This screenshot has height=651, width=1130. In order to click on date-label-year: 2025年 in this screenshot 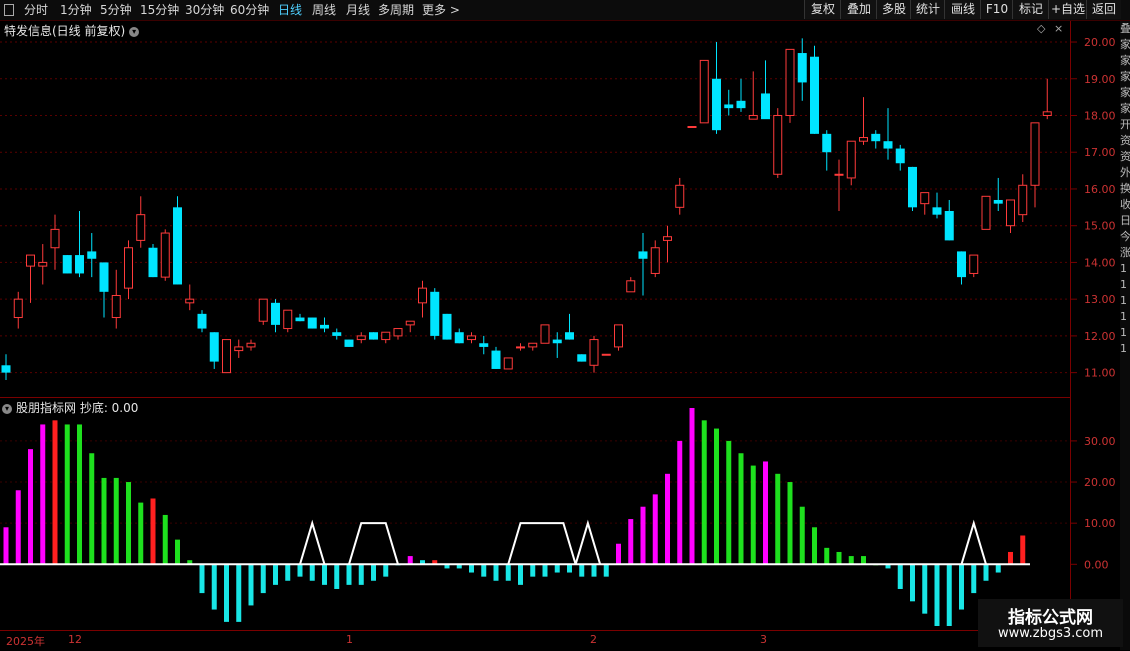, I will do `click(25, 641)`.